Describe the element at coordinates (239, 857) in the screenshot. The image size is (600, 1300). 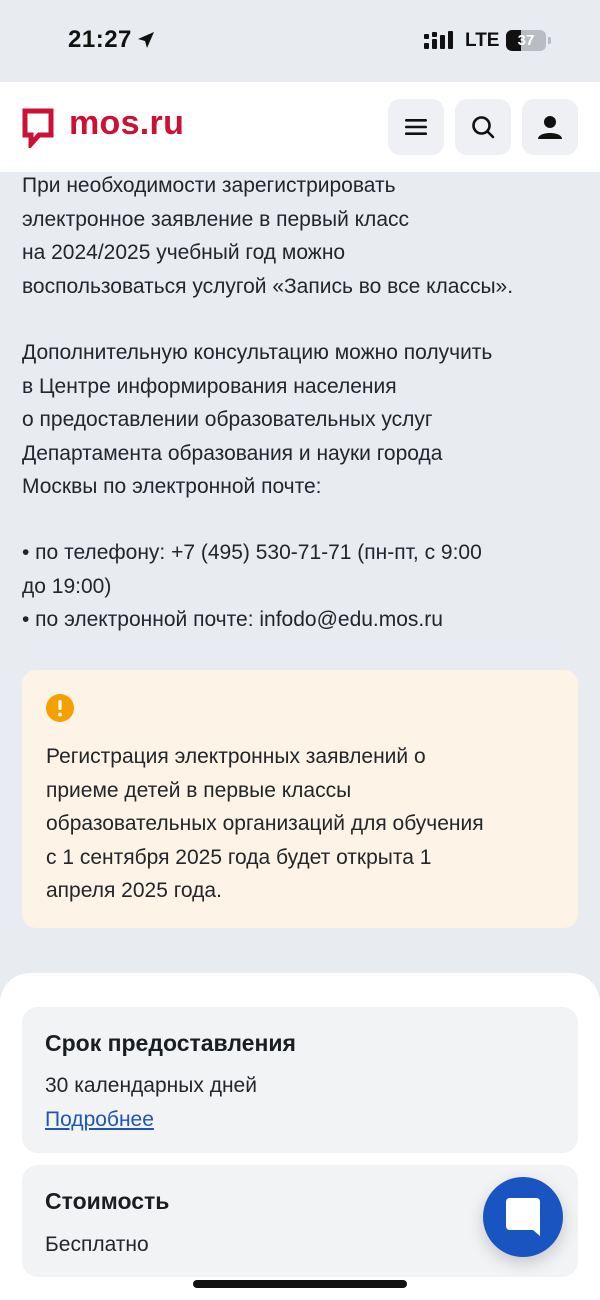
I see `text-line: с 1 сентября 2025 года будет открыта 1` at that location.